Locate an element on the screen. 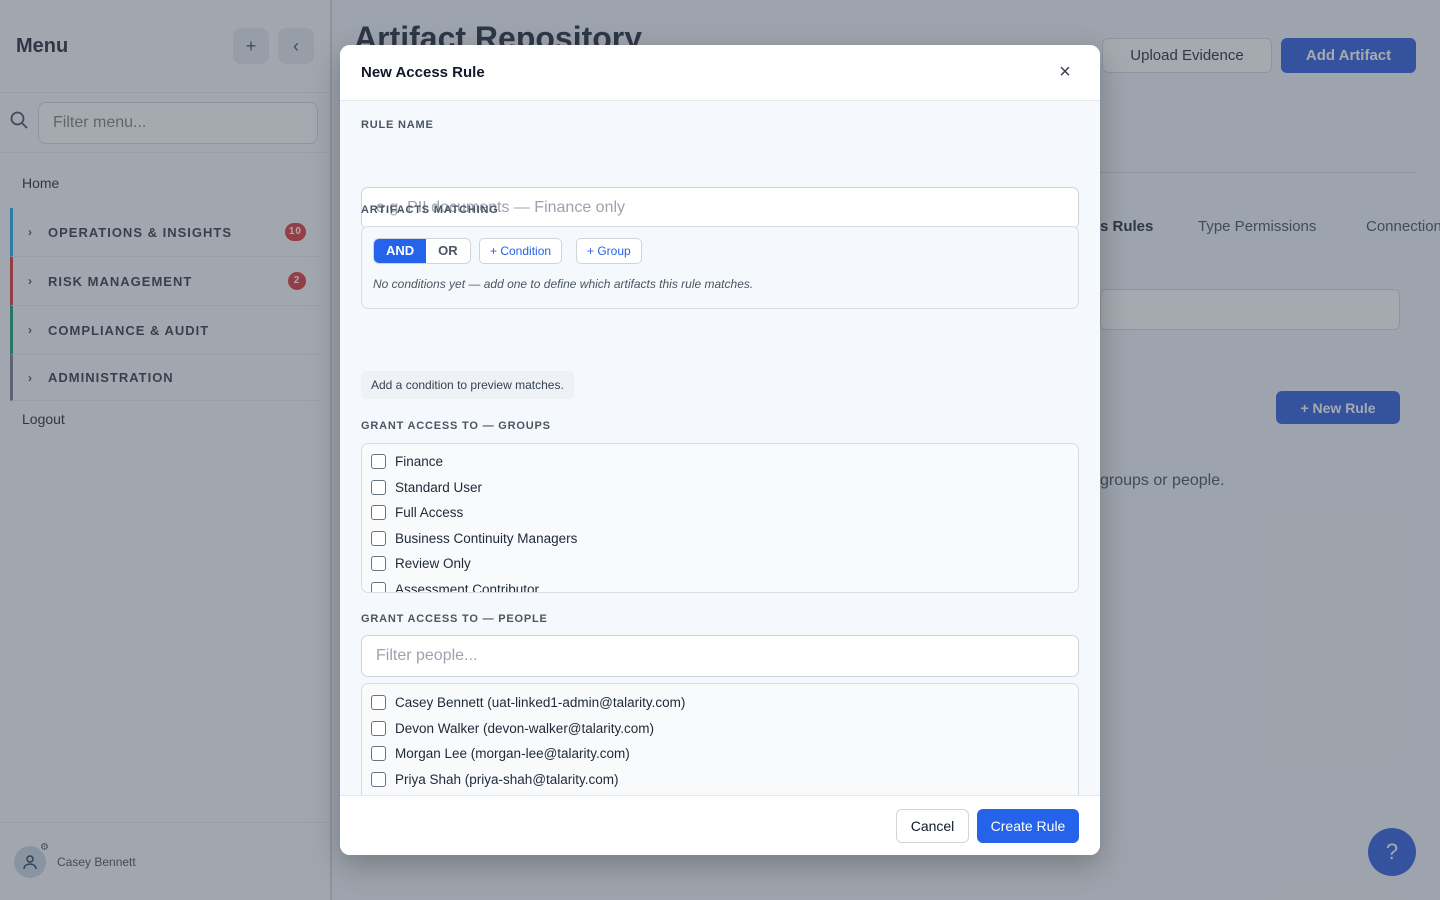  group-option: Full Access is located at coordinates (720, 513).